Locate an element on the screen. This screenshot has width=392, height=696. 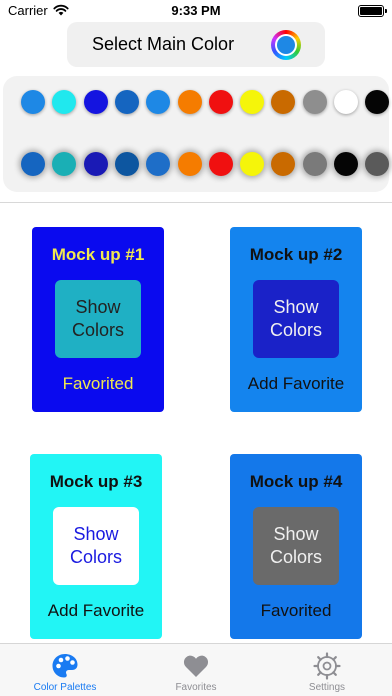
mockup-card-4: Mock up #4 Show Colors Favorited is located at coordinates (296, 546).